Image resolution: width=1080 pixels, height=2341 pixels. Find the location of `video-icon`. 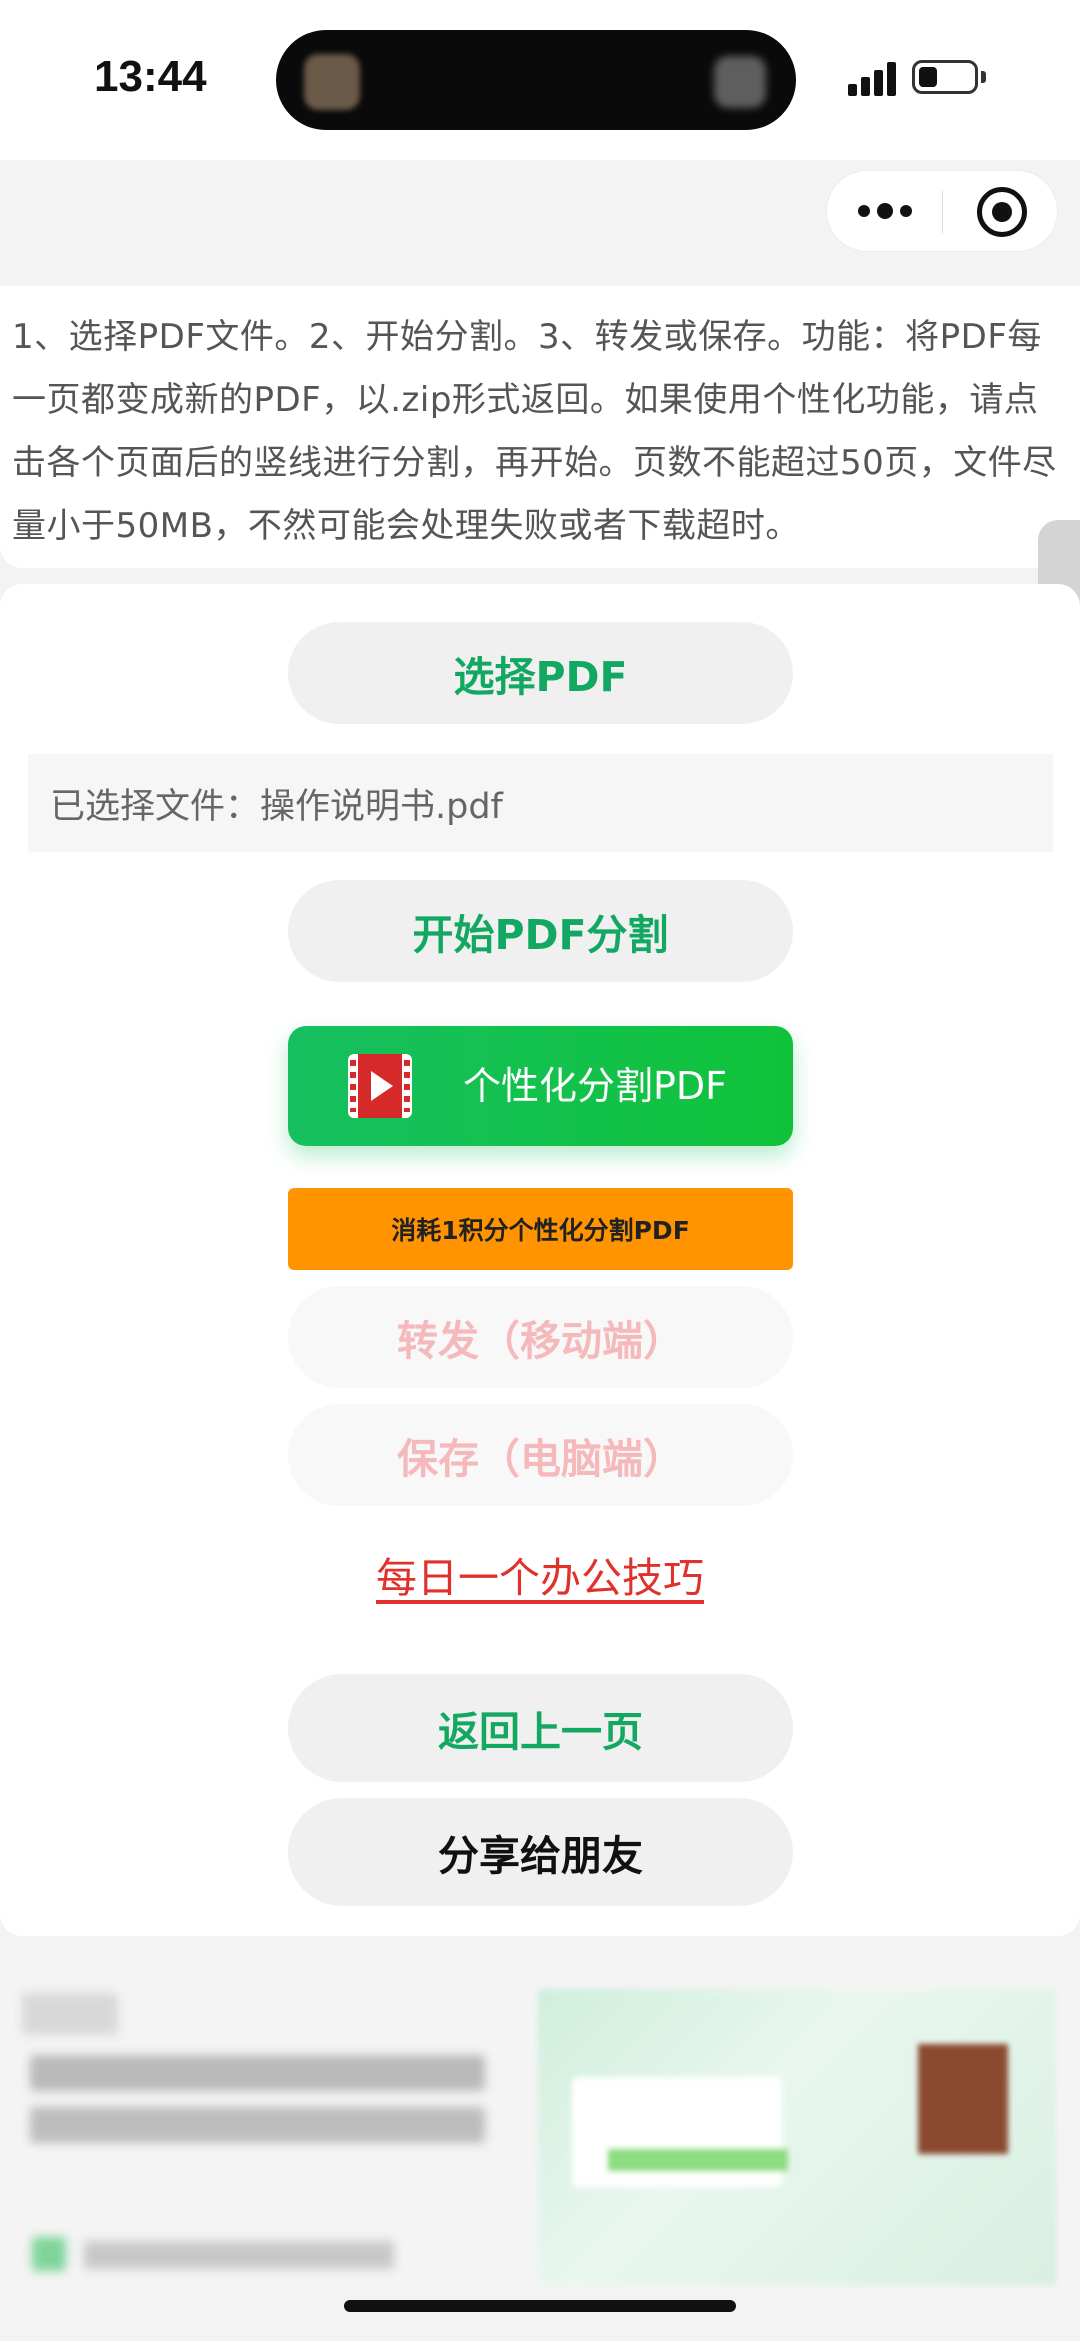

video-icon is located at coordinates (380, 1086).